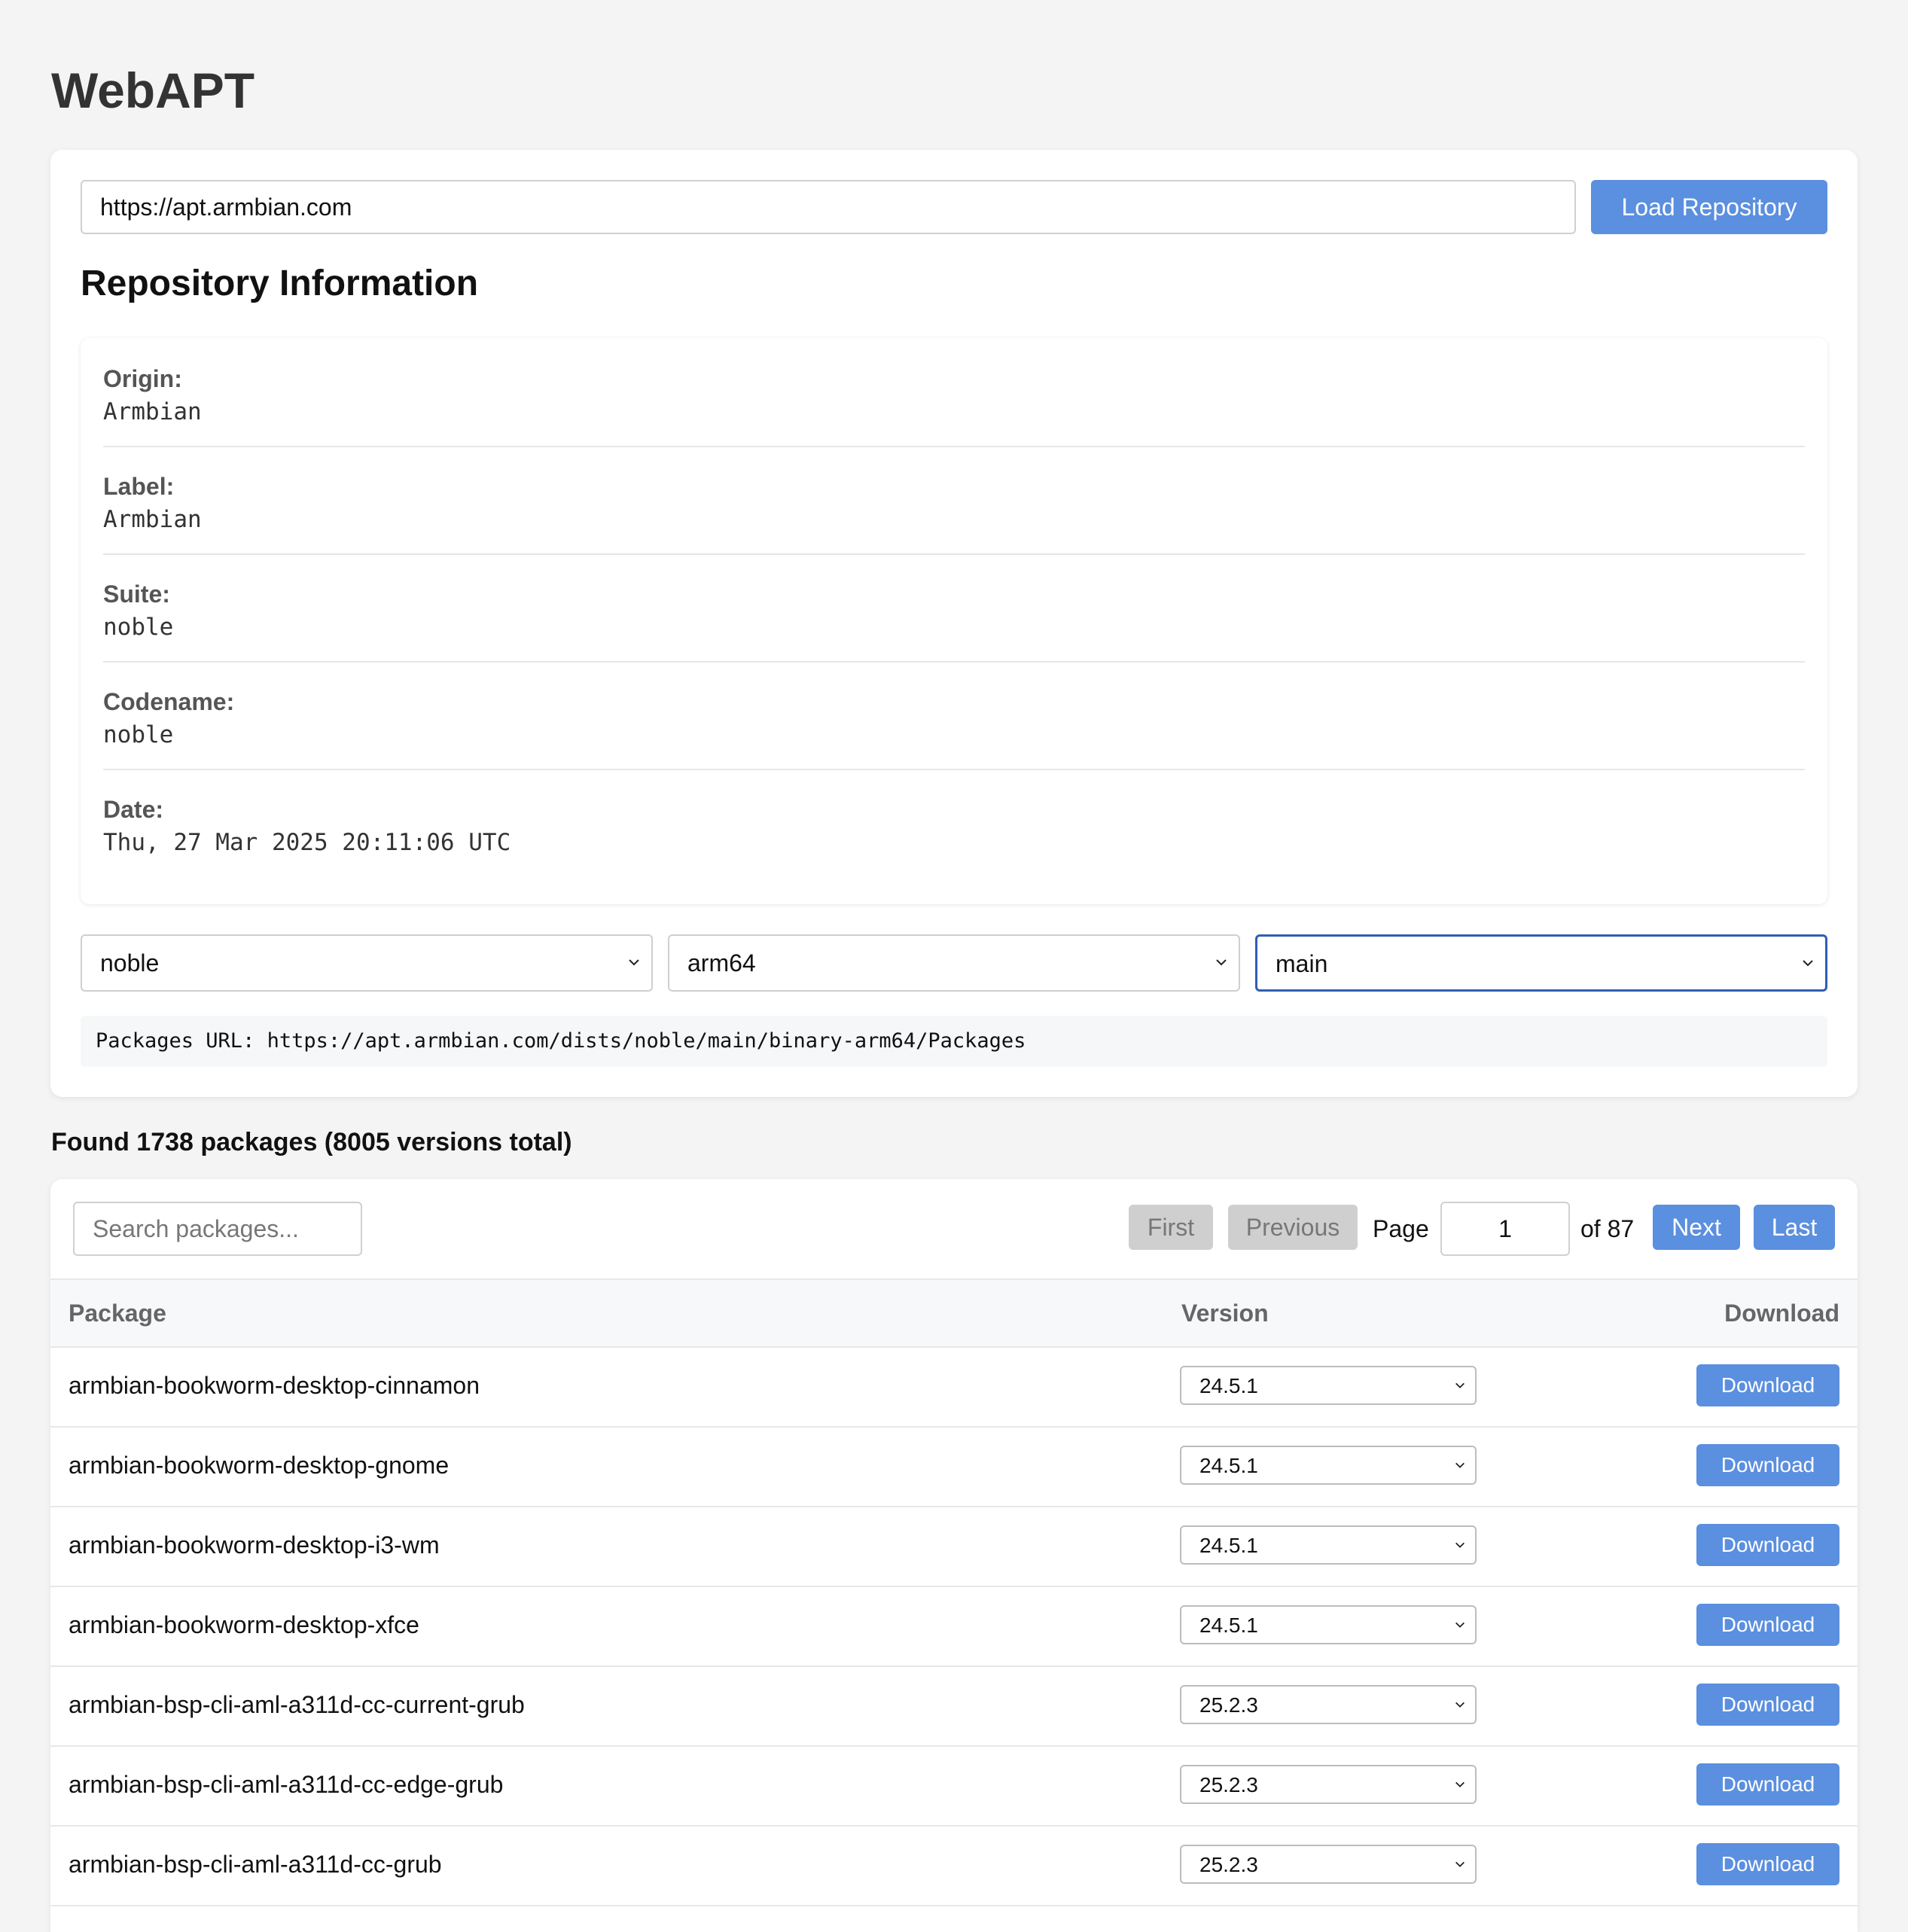  I want to click on architecture-select: arm64, so click(954, 963).